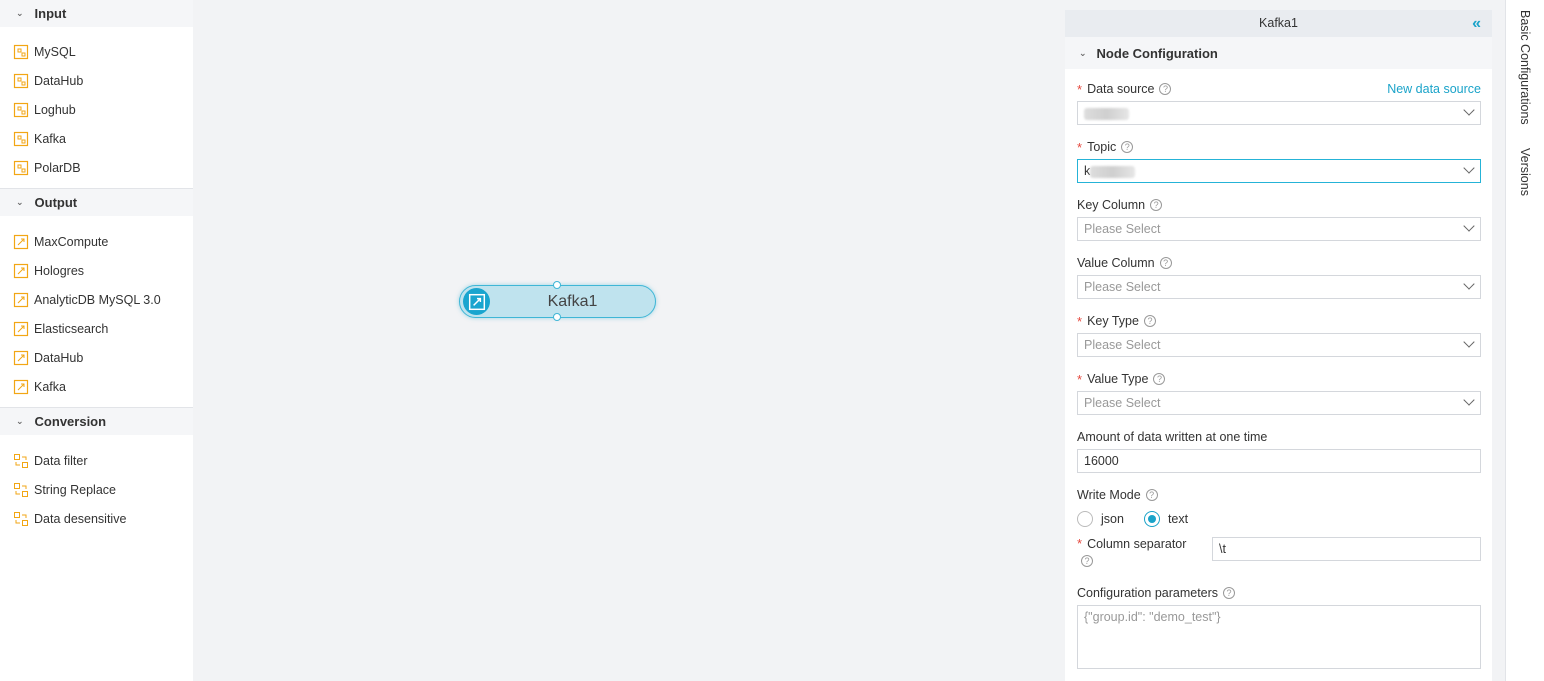 The height and width of the screenshot is (681, 1544). I want to click on value-column-label: Value Column, so click(1116, 263).